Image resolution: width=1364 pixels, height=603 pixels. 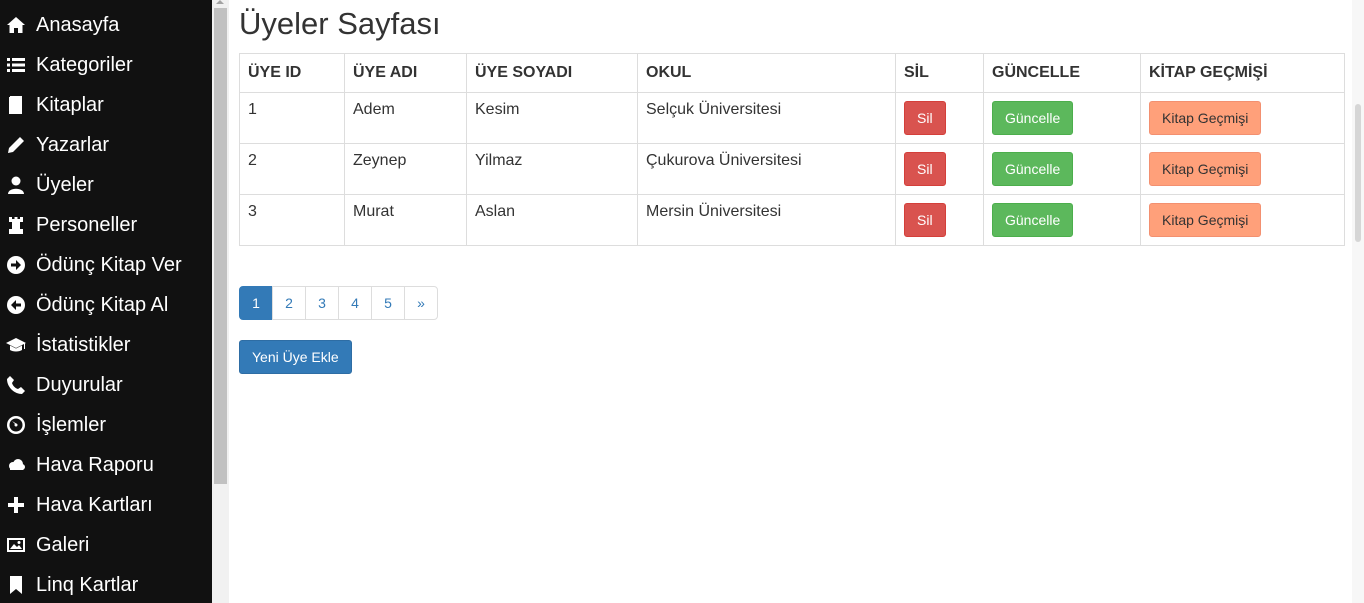 I want to click on dashboard-icon, so click(x=16, y=425).